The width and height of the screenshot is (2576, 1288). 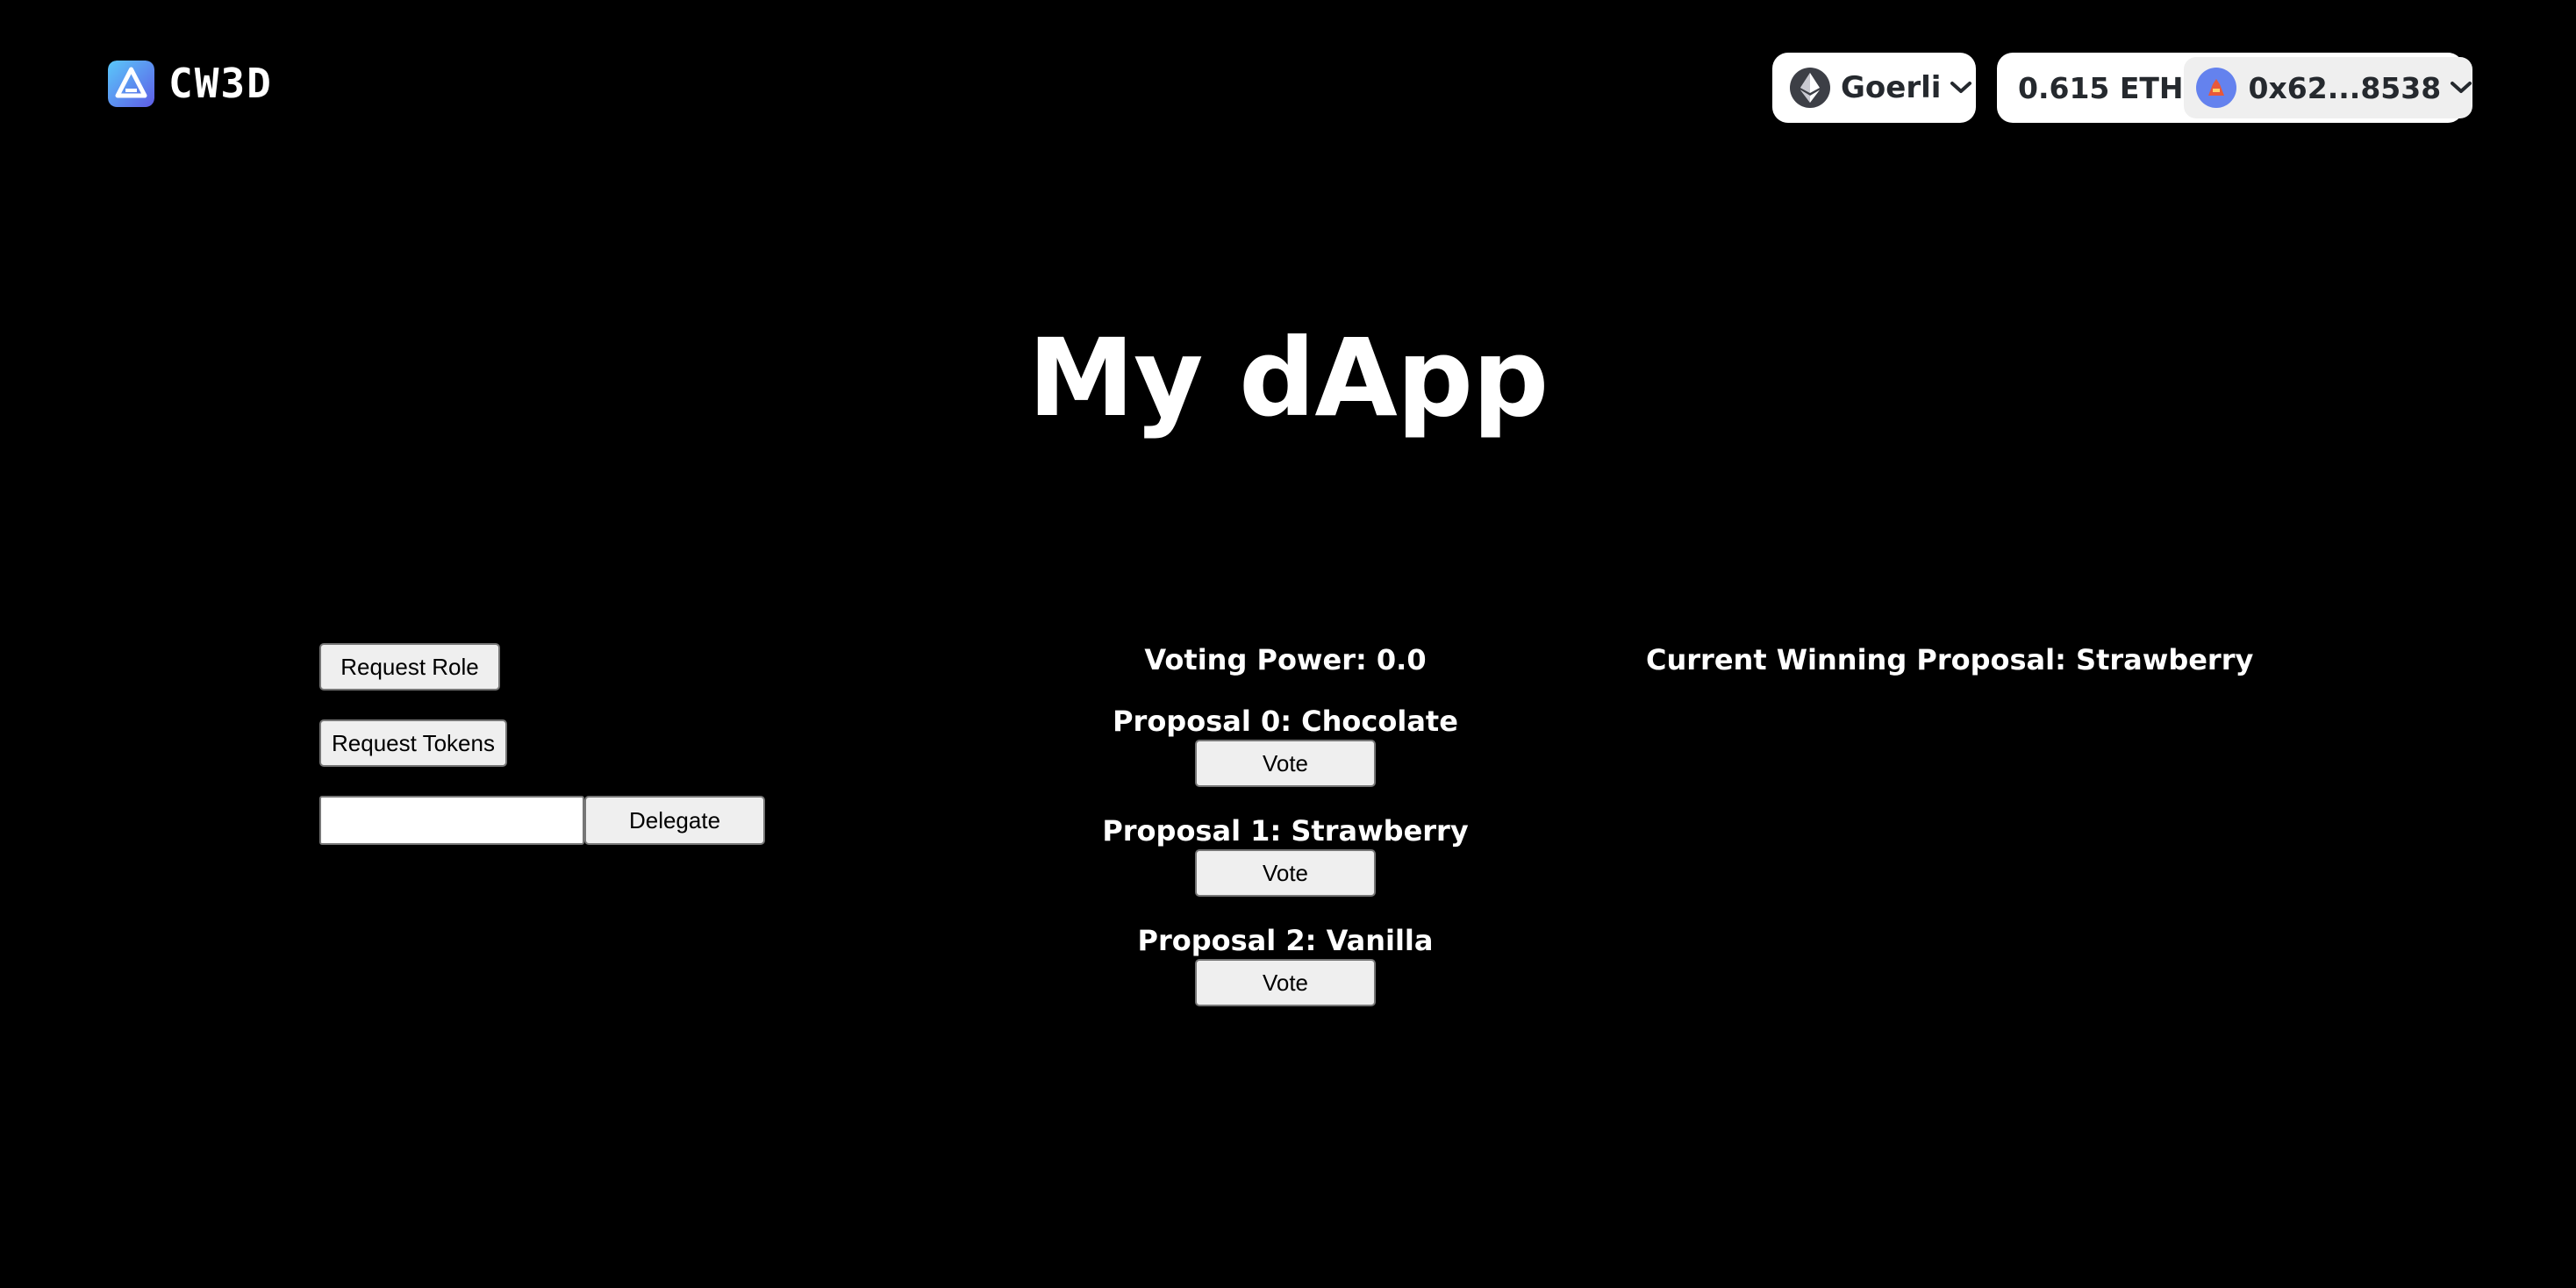 What do you see at coordinates (674, 820) in the screenshot?
I see `delegate-button: Delegate` at bounding box center [674, 820].